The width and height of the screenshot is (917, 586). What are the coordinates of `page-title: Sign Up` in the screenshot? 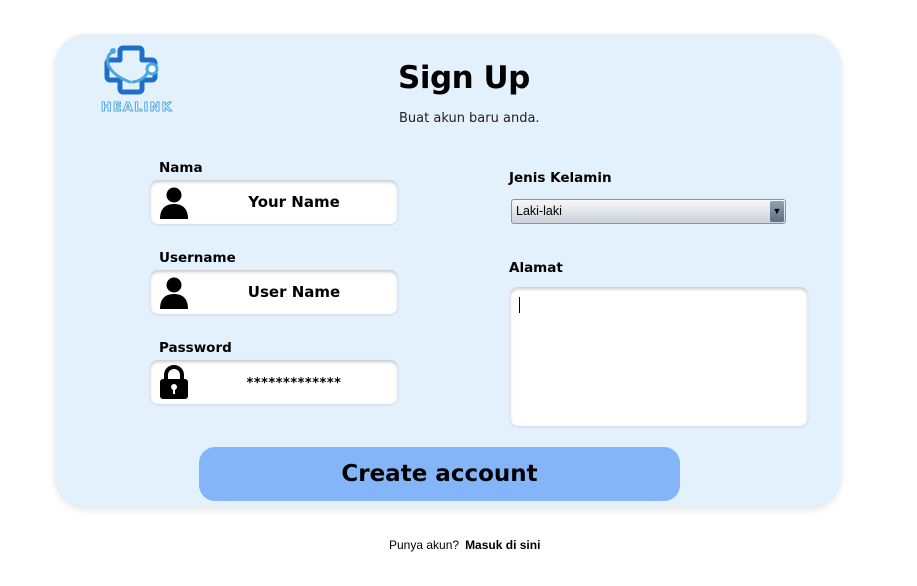 It's located at (464, 78).